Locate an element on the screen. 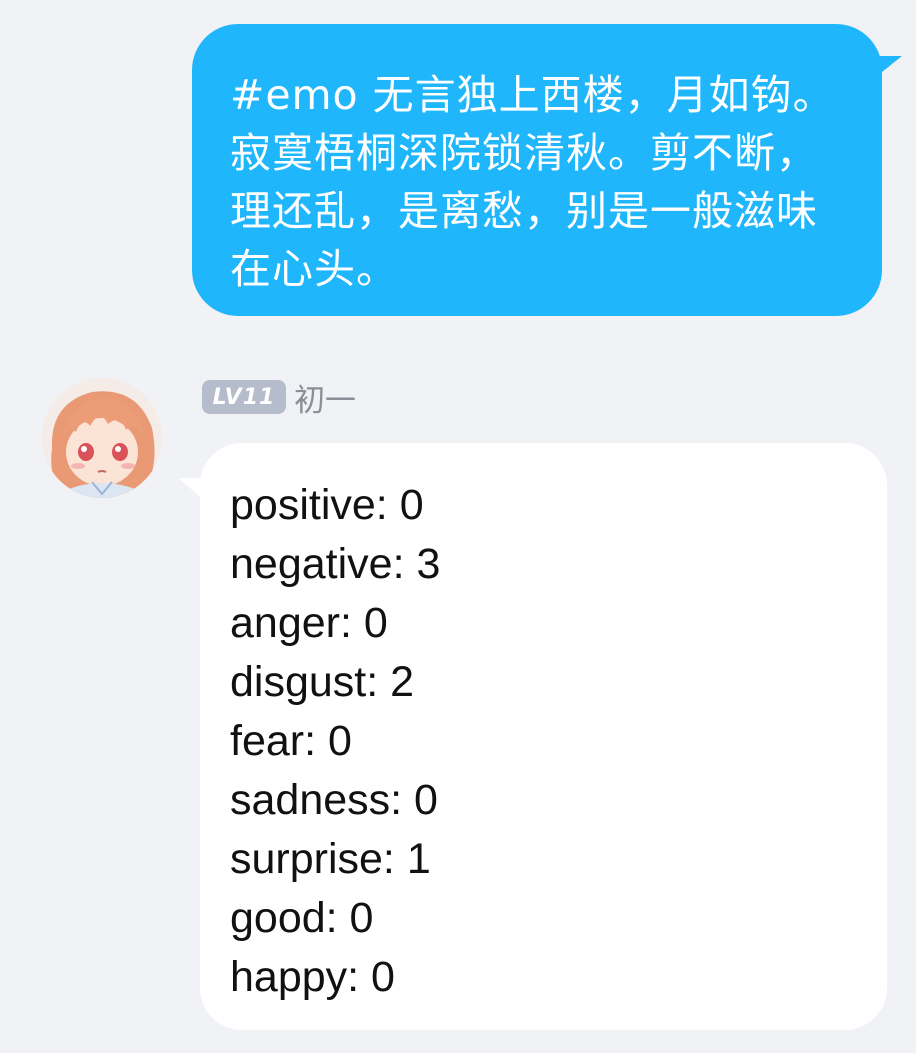  stat-line-happy: happy: 0 is located at coordinates (312, 977).